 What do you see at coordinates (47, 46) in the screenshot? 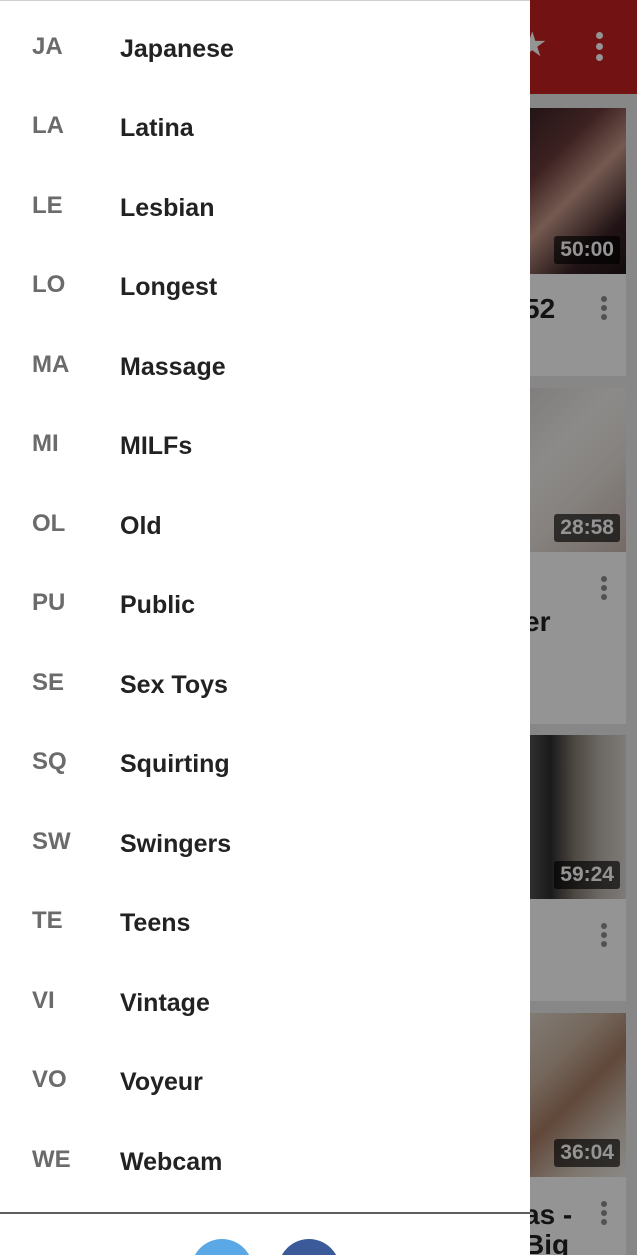
I see `category-abbr: JA` at bounding box center [47, 46].